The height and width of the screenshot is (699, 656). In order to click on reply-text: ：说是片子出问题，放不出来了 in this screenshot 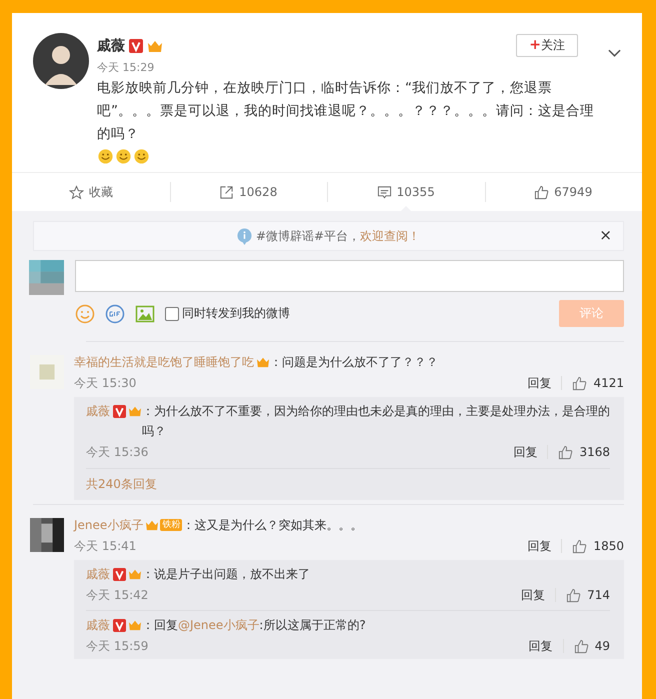, I will do `click(226, 574)`.